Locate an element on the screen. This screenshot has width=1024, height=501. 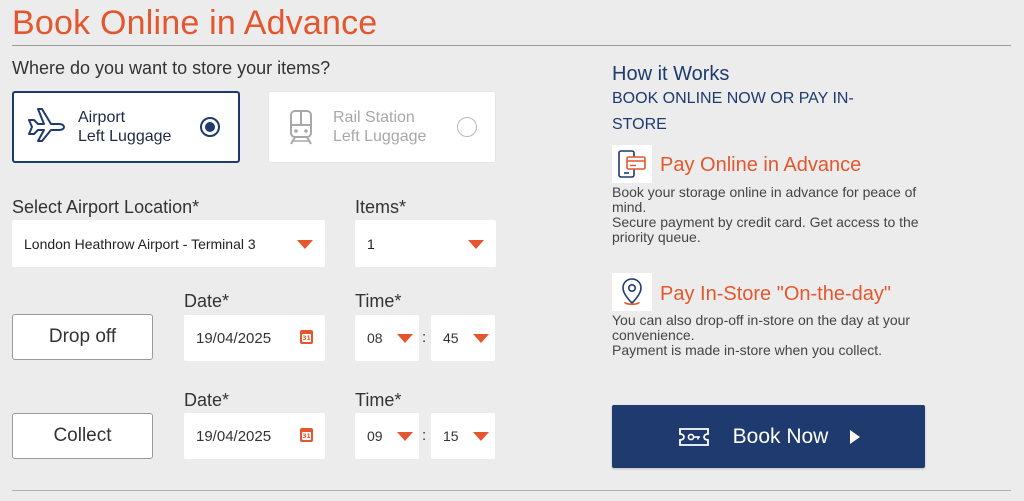
collect-minute-value: 15 is located at coordinates (451, 436).